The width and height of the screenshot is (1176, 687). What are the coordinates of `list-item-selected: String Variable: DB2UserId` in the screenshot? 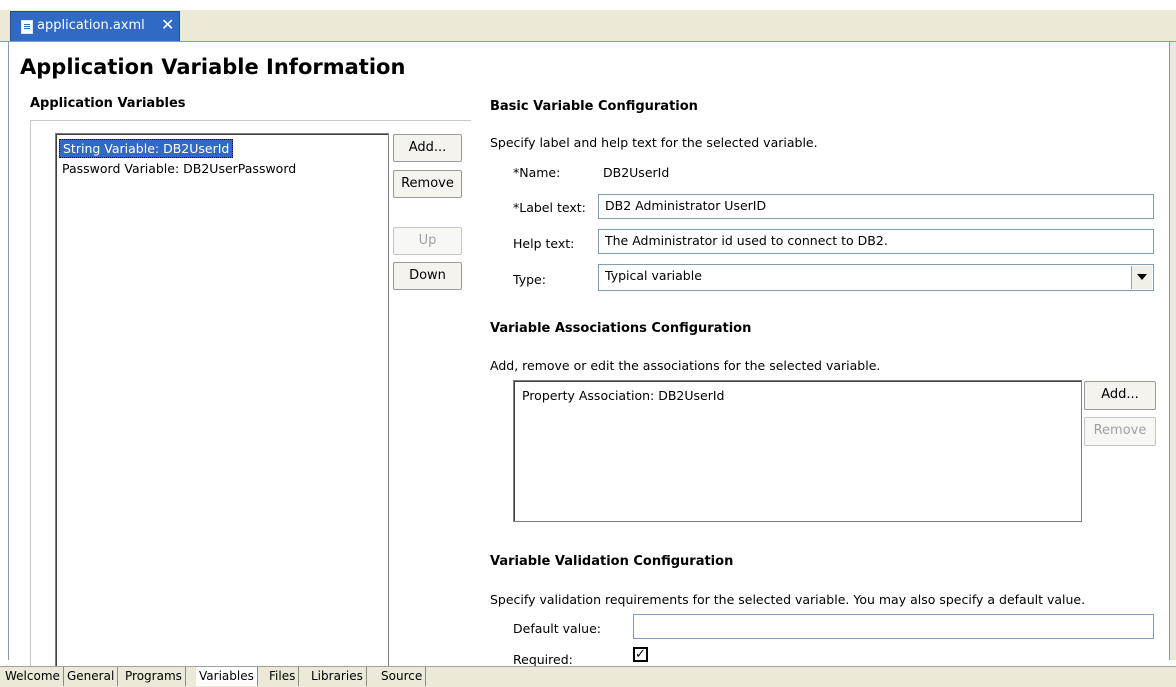 It's located at (146, 148).